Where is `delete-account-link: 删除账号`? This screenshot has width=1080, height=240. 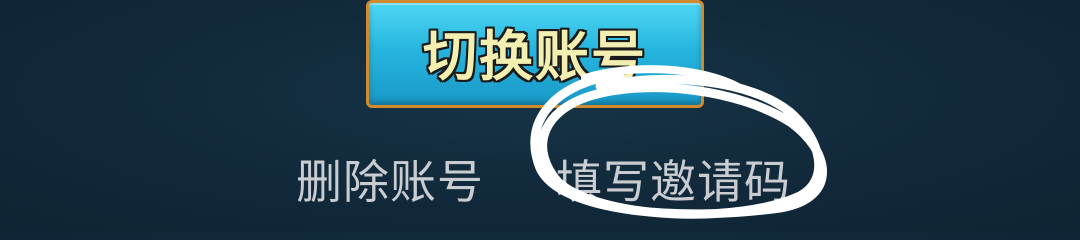
delete-account-link: 删除账号 is located at coordinates (390, 179).